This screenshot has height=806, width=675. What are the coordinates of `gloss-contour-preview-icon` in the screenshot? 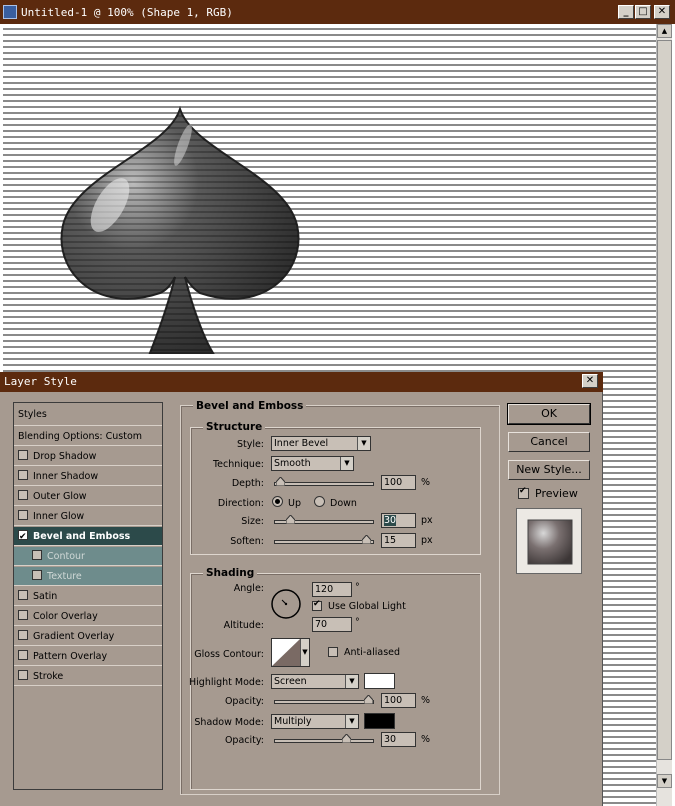 It's located at (286, 652).